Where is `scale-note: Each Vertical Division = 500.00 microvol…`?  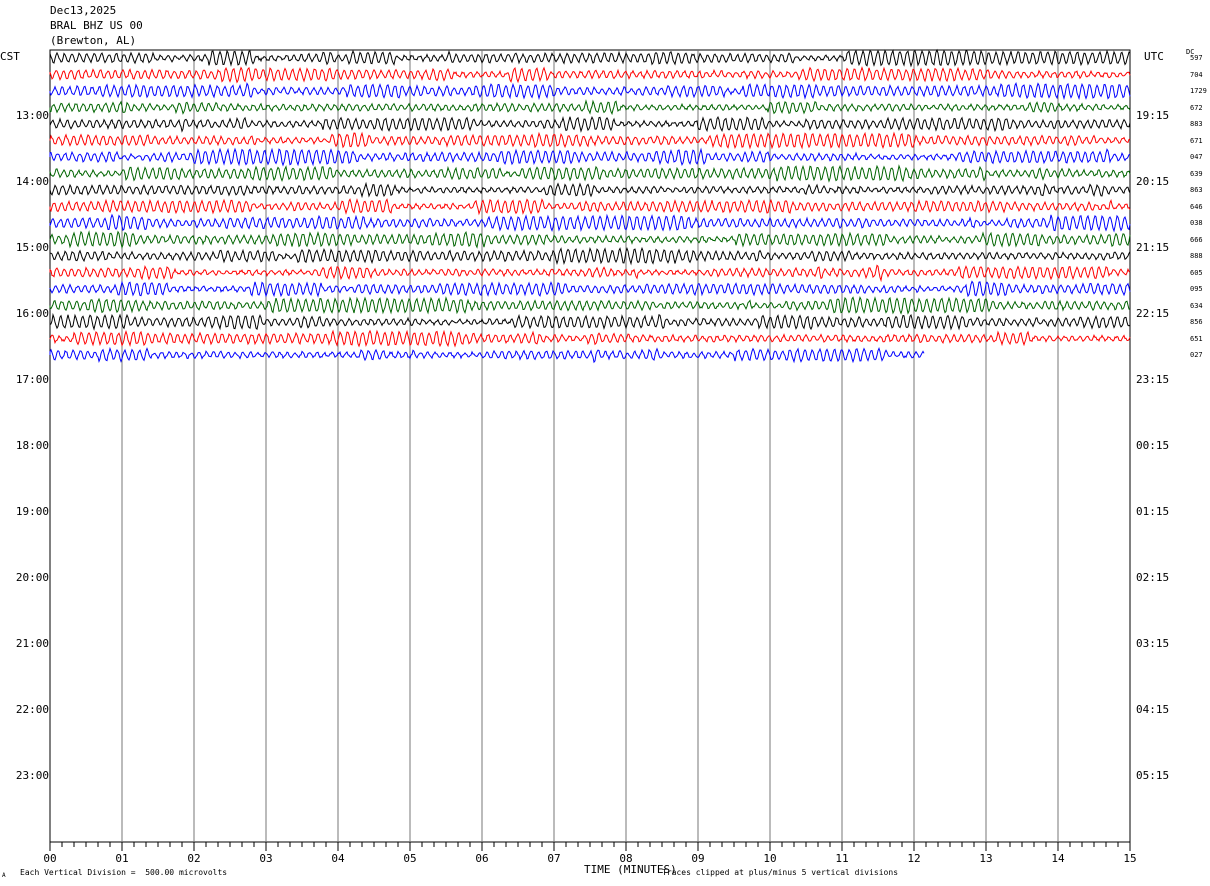 scale-note: Each Vertical Division = 500.00 microvol… is located at coordinates (124, 872).